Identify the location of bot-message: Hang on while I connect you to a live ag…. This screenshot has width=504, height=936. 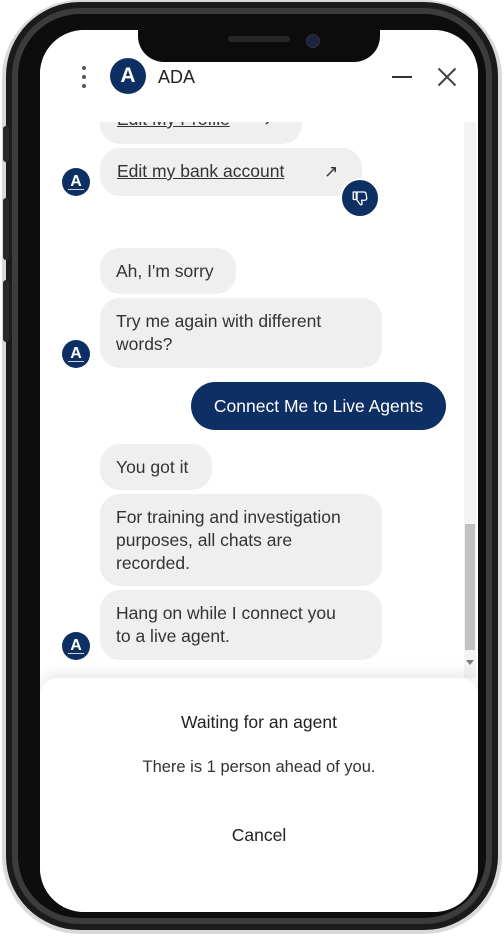
(241, 625).